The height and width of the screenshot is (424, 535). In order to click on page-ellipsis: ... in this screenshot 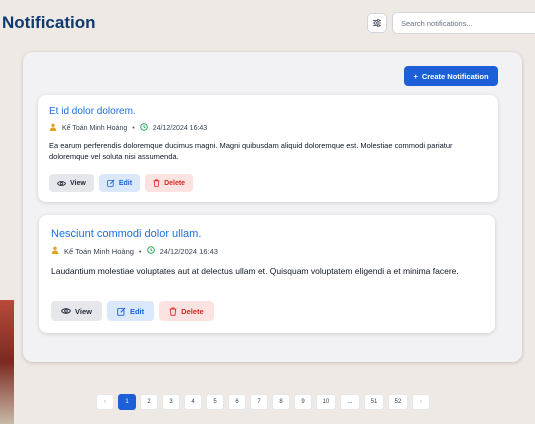, I will do `click(350, 402)`.